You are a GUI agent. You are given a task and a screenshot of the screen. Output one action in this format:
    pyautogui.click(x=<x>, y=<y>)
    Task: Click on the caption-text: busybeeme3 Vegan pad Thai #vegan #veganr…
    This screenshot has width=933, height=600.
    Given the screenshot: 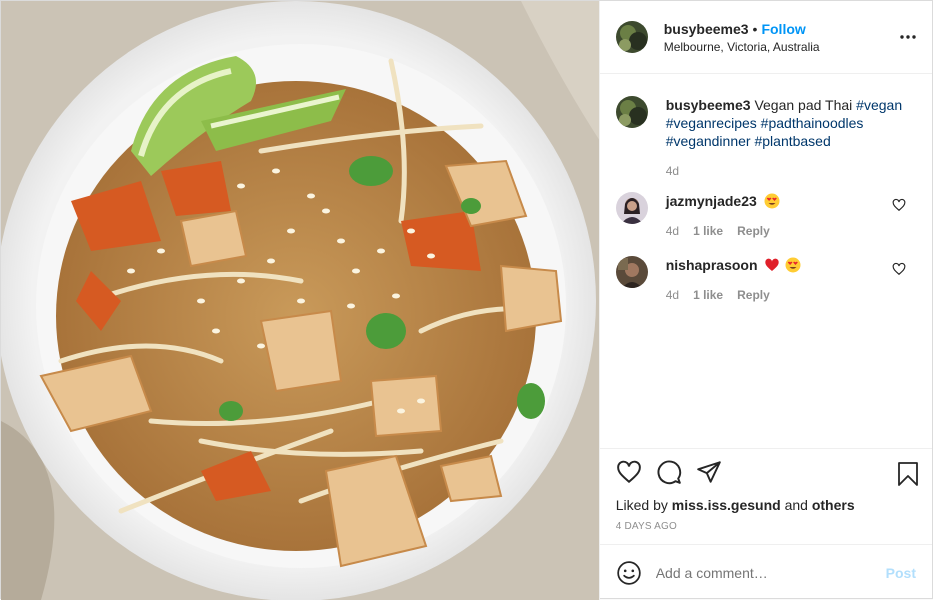 What is the action you would take?
    pyautogui.click(x=791, y=123)
    